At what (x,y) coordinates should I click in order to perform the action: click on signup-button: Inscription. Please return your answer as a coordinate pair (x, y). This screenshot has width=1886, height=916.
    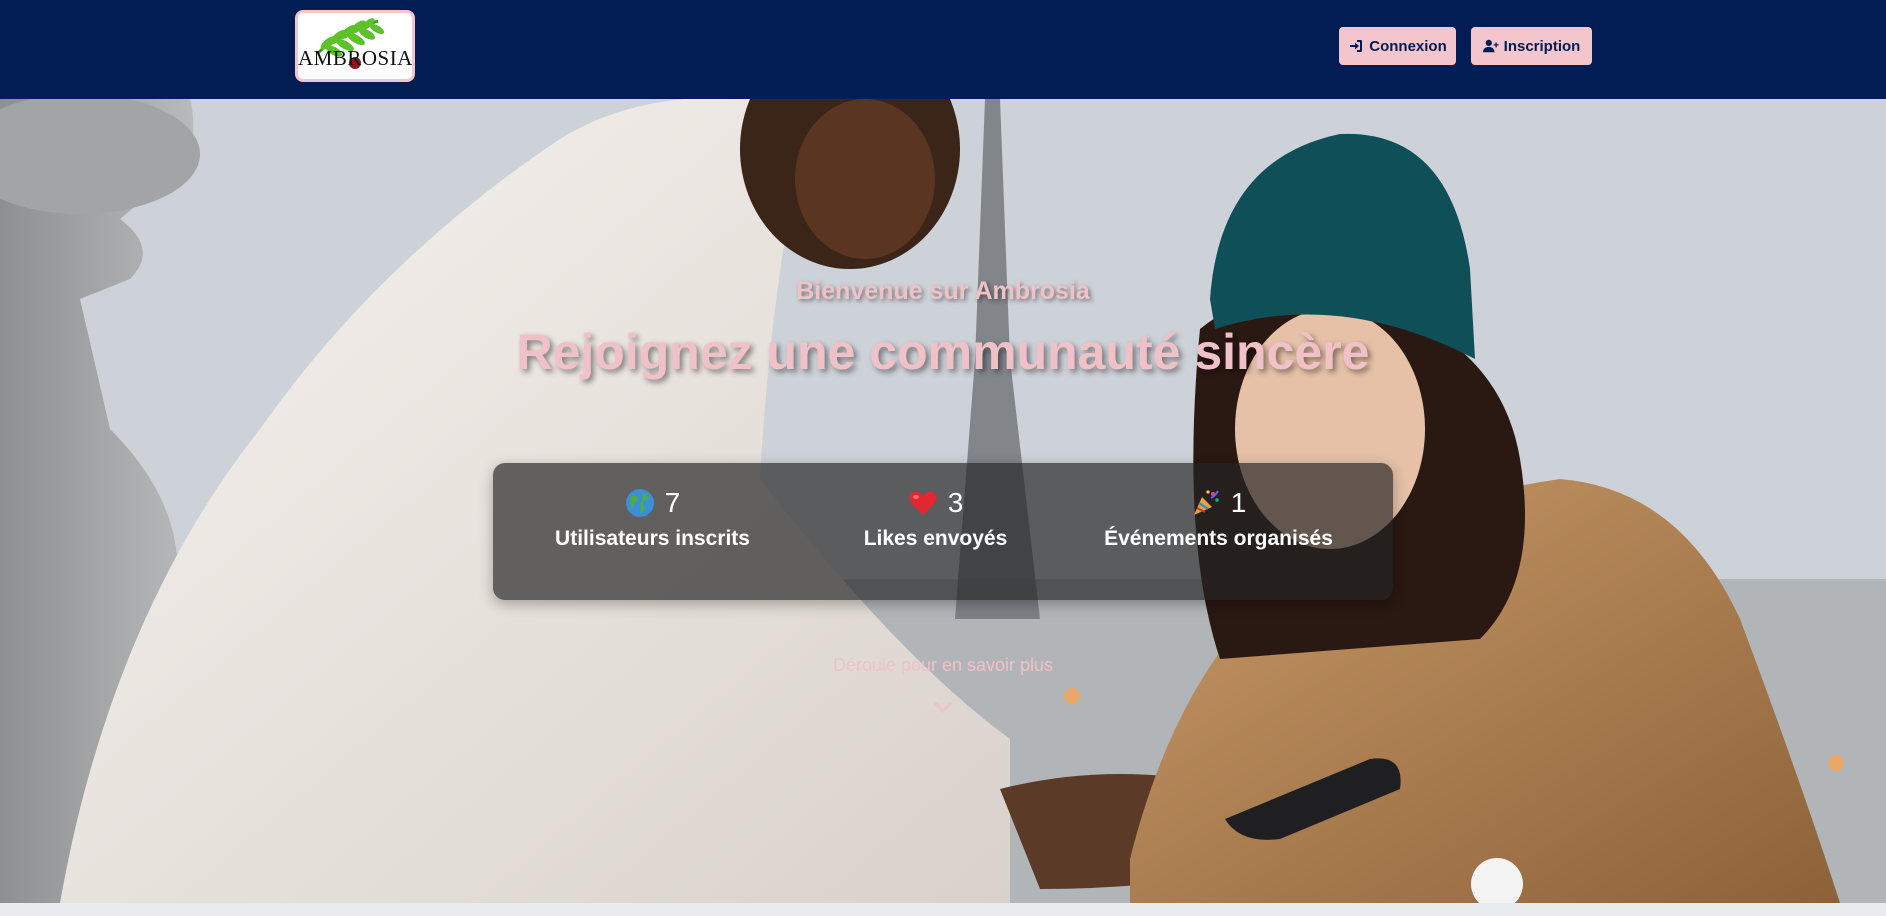
    Looking at the image, I should click on (1531, 46).